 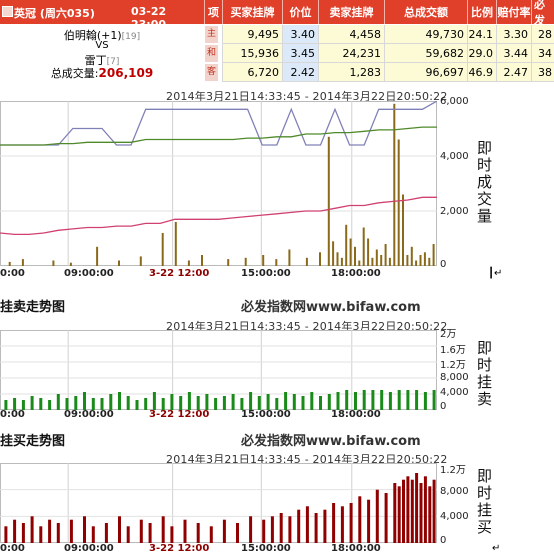 What do you see at coordinates (513, 53) in the screenshot?
I see `cell-payout: 3.44` at bounding box center [513, 53].